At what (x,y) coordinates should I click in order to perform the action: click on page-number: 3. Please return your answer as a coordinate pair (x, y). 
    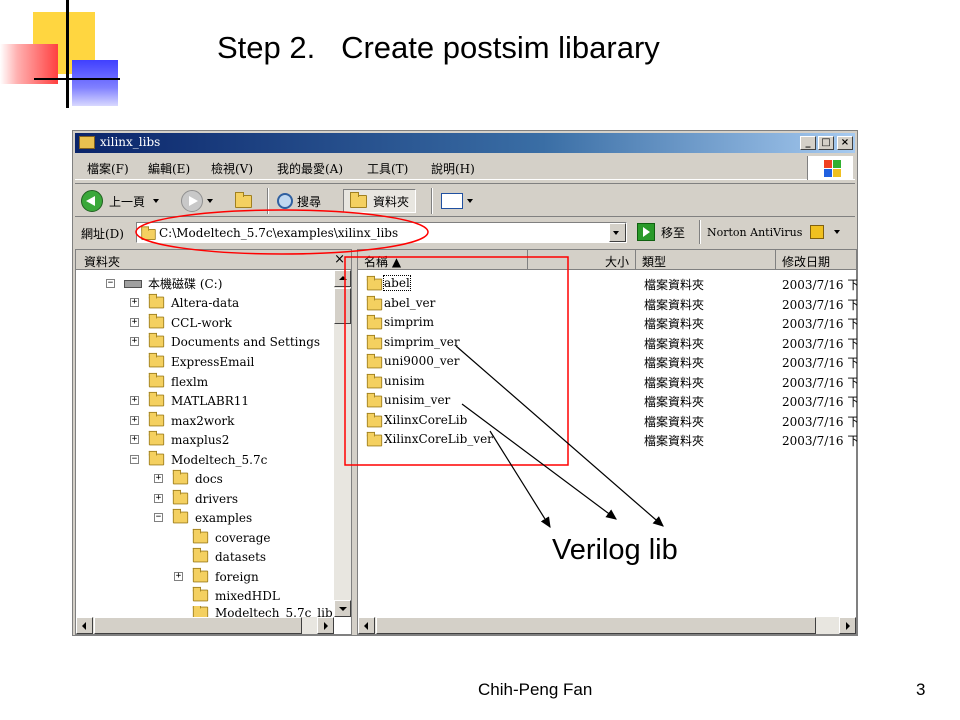
    Looking at the image, I should click on (921, 689).